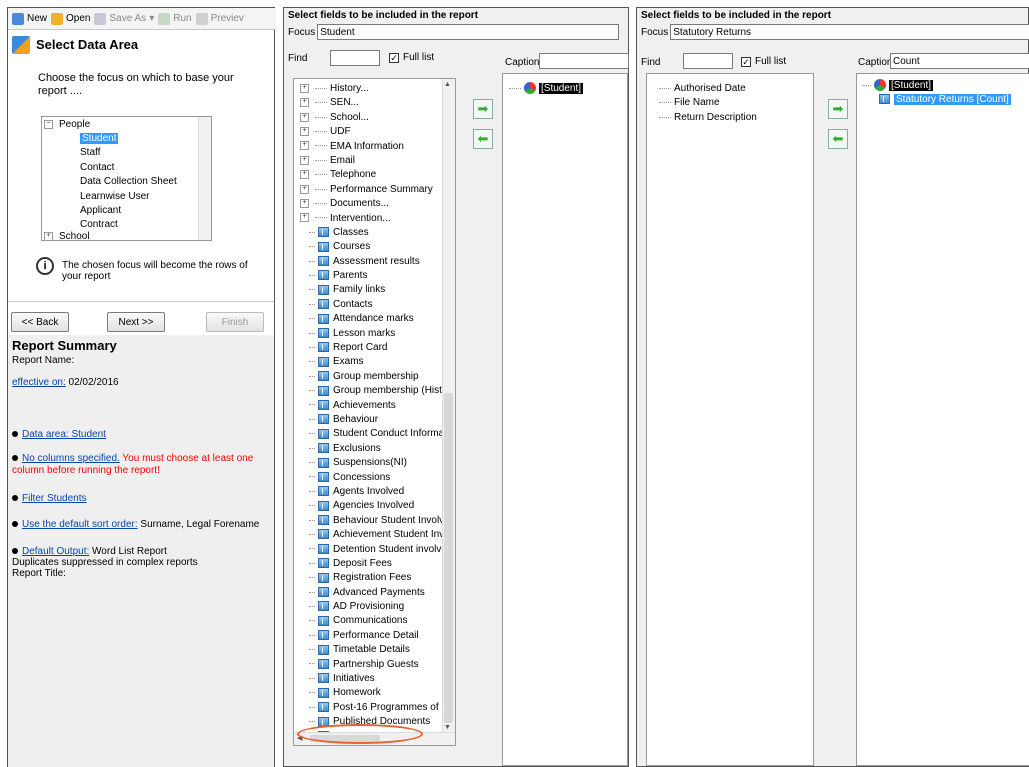  Describe the element at coordinates (64, 434) in the screenshot. I see `data-area-link: Data area: Student` at that location.